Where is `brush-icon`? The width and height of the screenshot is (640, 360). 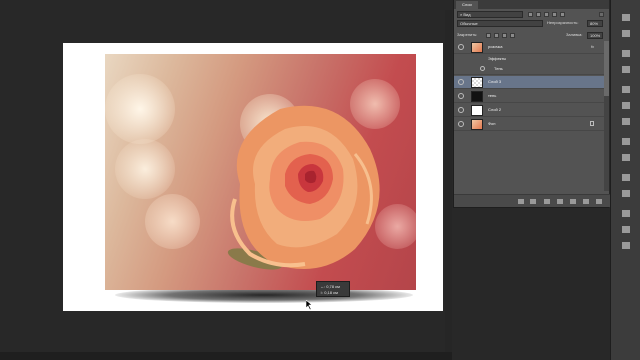 brush-icon is located at coordinates (626, 177).